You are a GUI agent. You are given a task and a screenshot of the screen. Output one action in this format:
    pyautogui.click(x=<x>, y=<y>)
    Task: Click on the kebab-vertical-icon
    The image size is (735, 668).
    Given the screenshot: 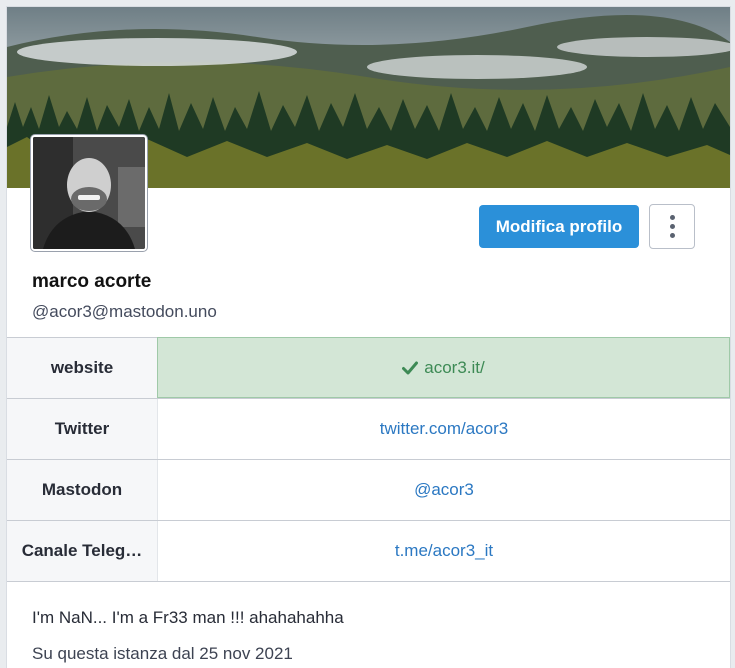 What is the action you would take?
    pyautogui.click(x=672, y=226)
    